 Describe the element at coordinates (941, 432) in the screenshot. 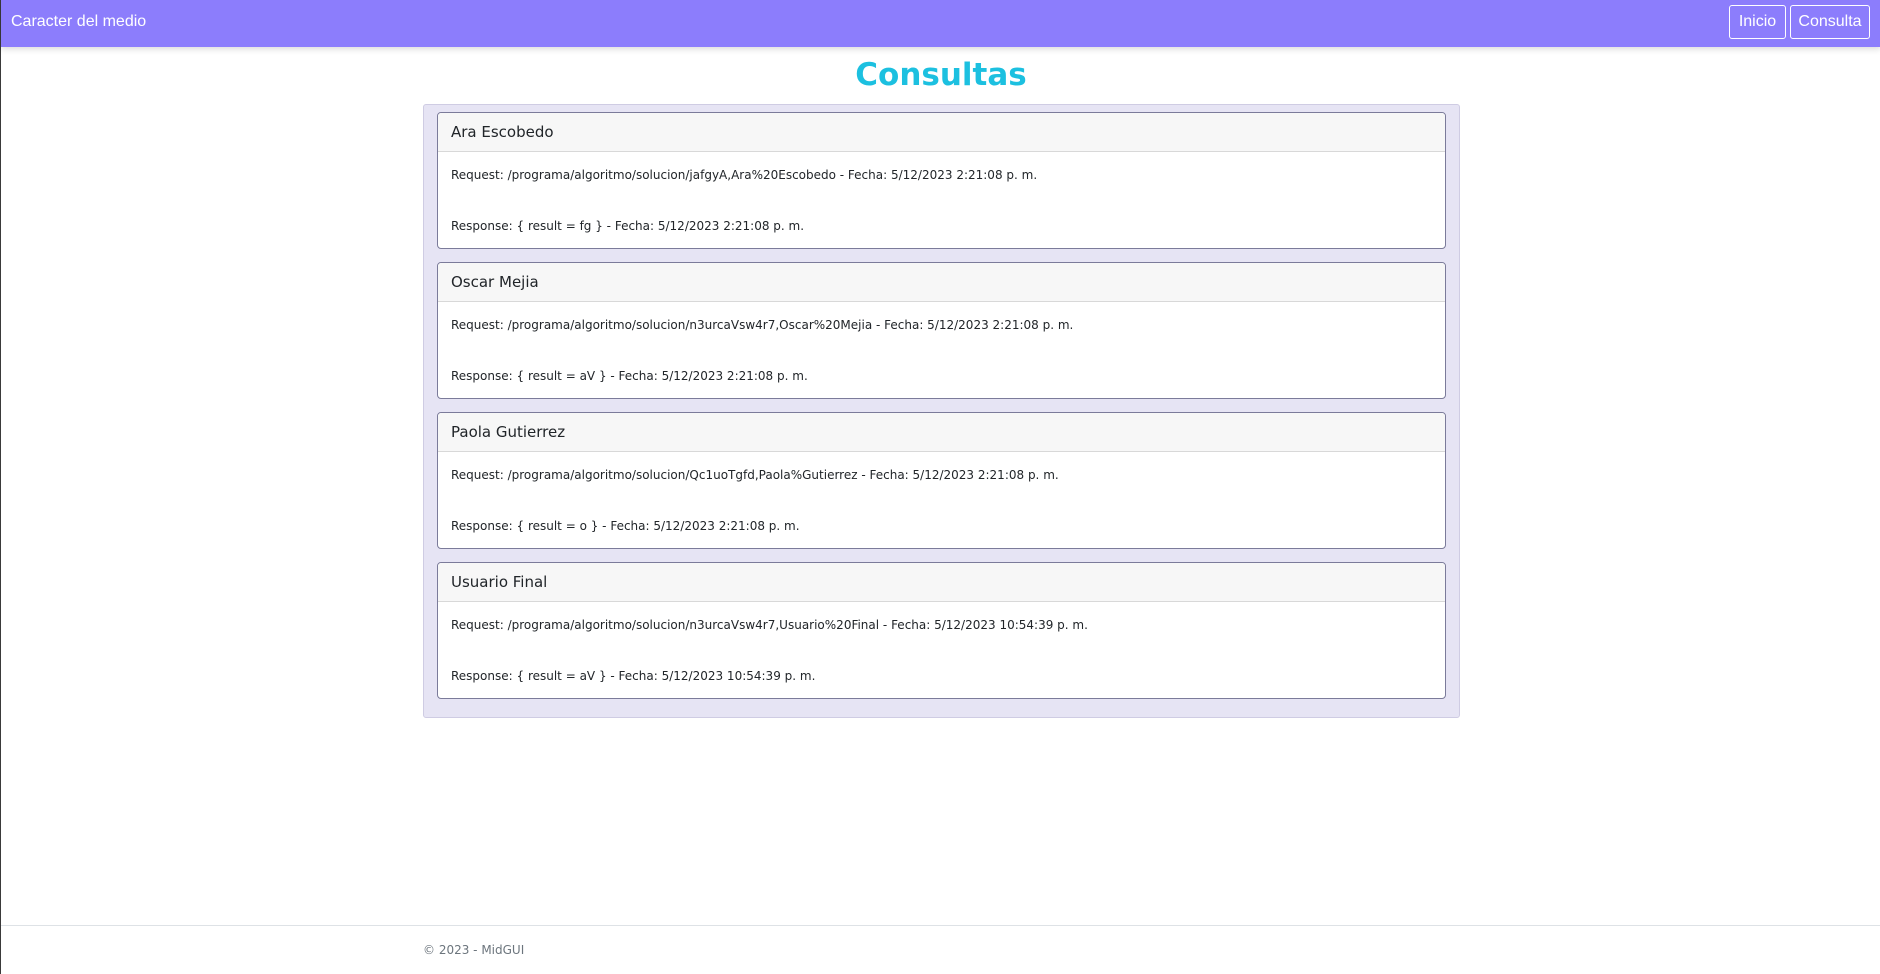

I see `consulta-card-header: Paola Gutierrez` at that location.